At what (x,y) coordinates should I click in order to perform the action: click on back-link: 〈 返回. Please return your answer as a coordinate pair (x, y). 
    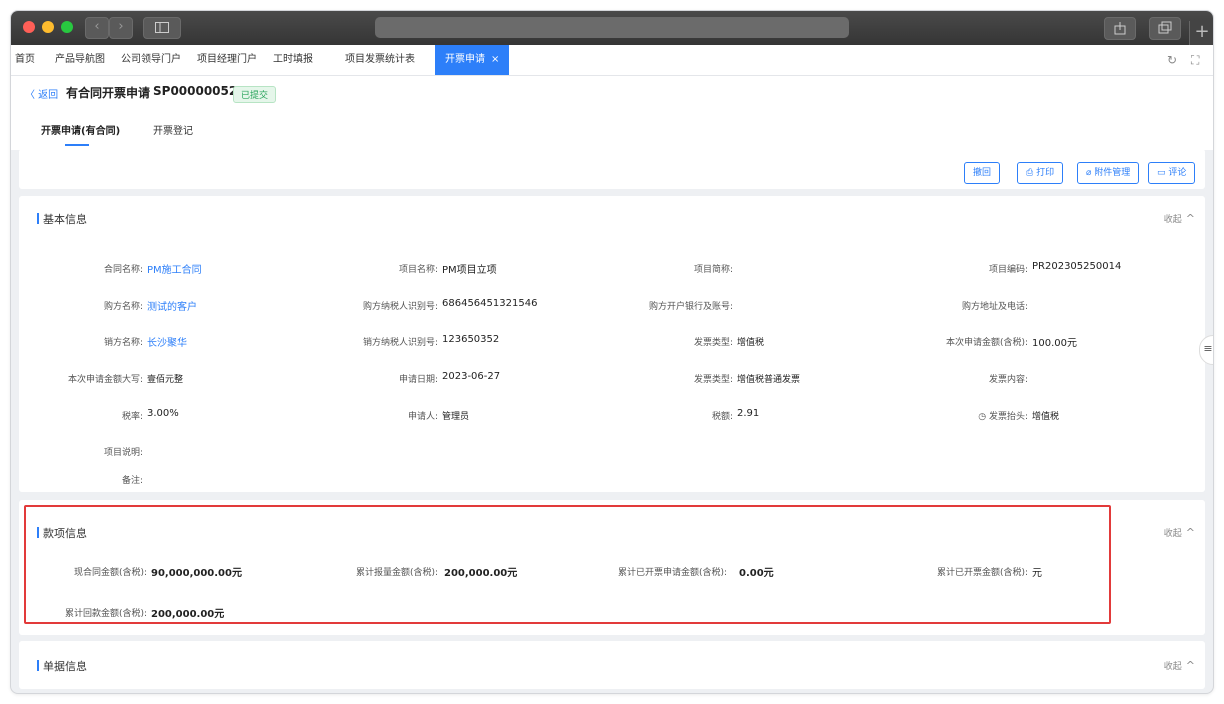
    Looking at the image, I should click on (41, 93).